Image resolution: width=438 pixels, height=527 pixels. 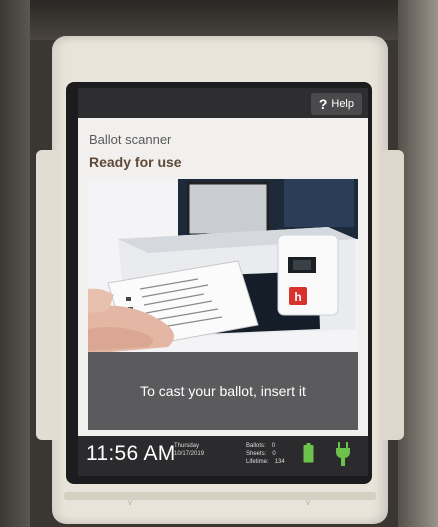 What do you see at coordinates (187, 446) in the screenshot?
I see `day-label: Thursday` at bounding box center [187, 446].